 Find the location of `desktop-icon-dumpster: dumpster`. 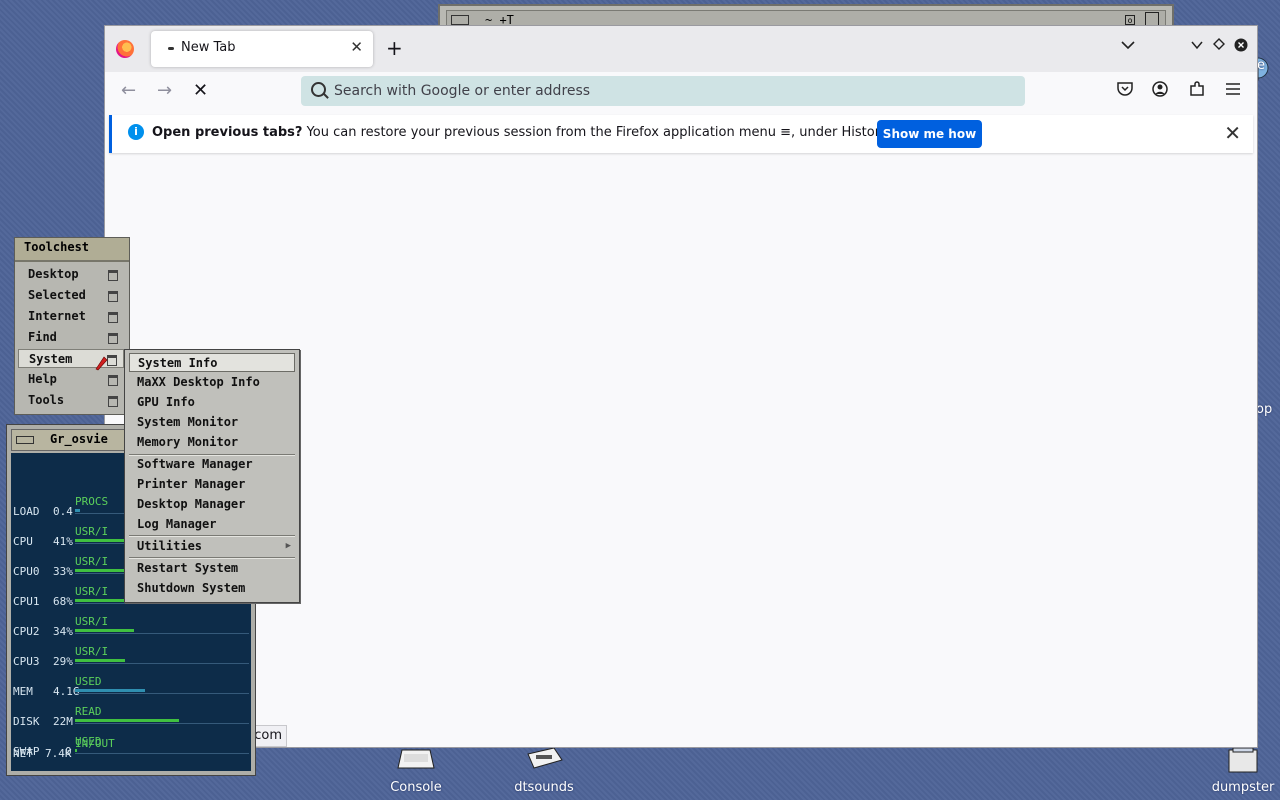

desktop-icon-dumpster: dumpster is located at coordinates (1239, 770).